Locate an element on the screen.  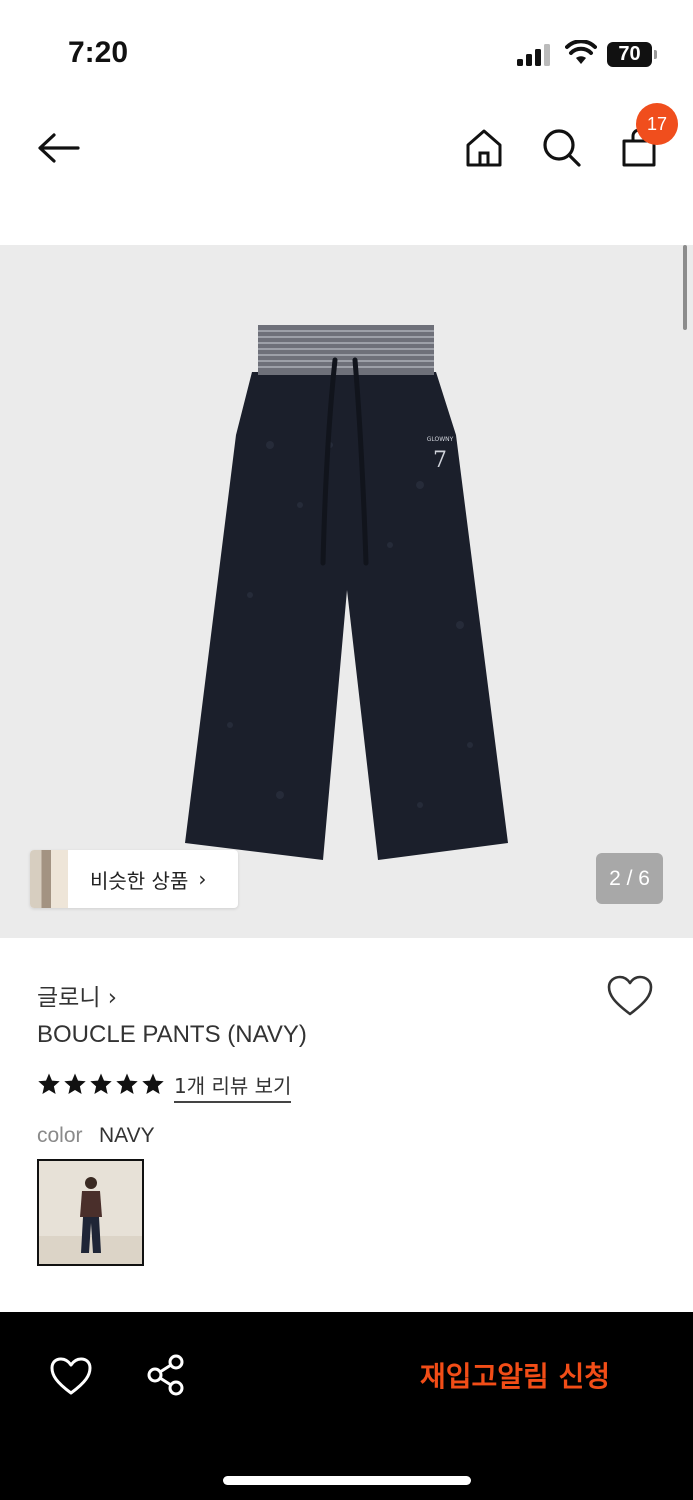
chevron-right-icon: › is located at coordinates (202, 879).